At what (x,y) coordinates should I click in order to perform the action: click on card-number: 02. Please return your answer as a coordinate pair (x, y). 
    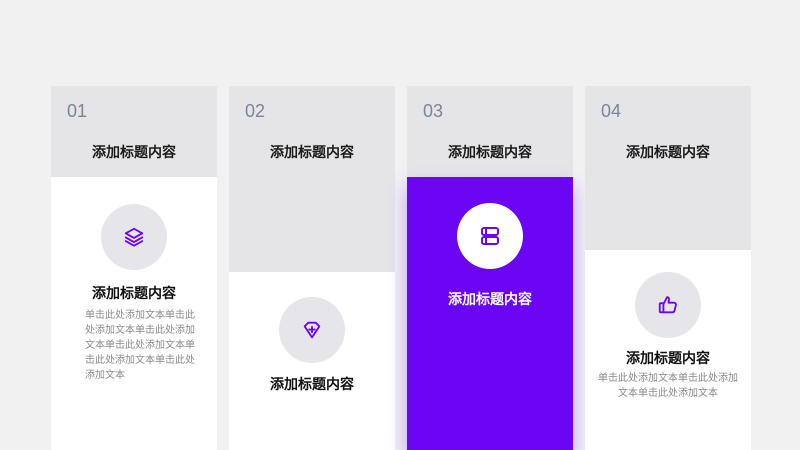
    Looking at the image, I should click on (255, 111).